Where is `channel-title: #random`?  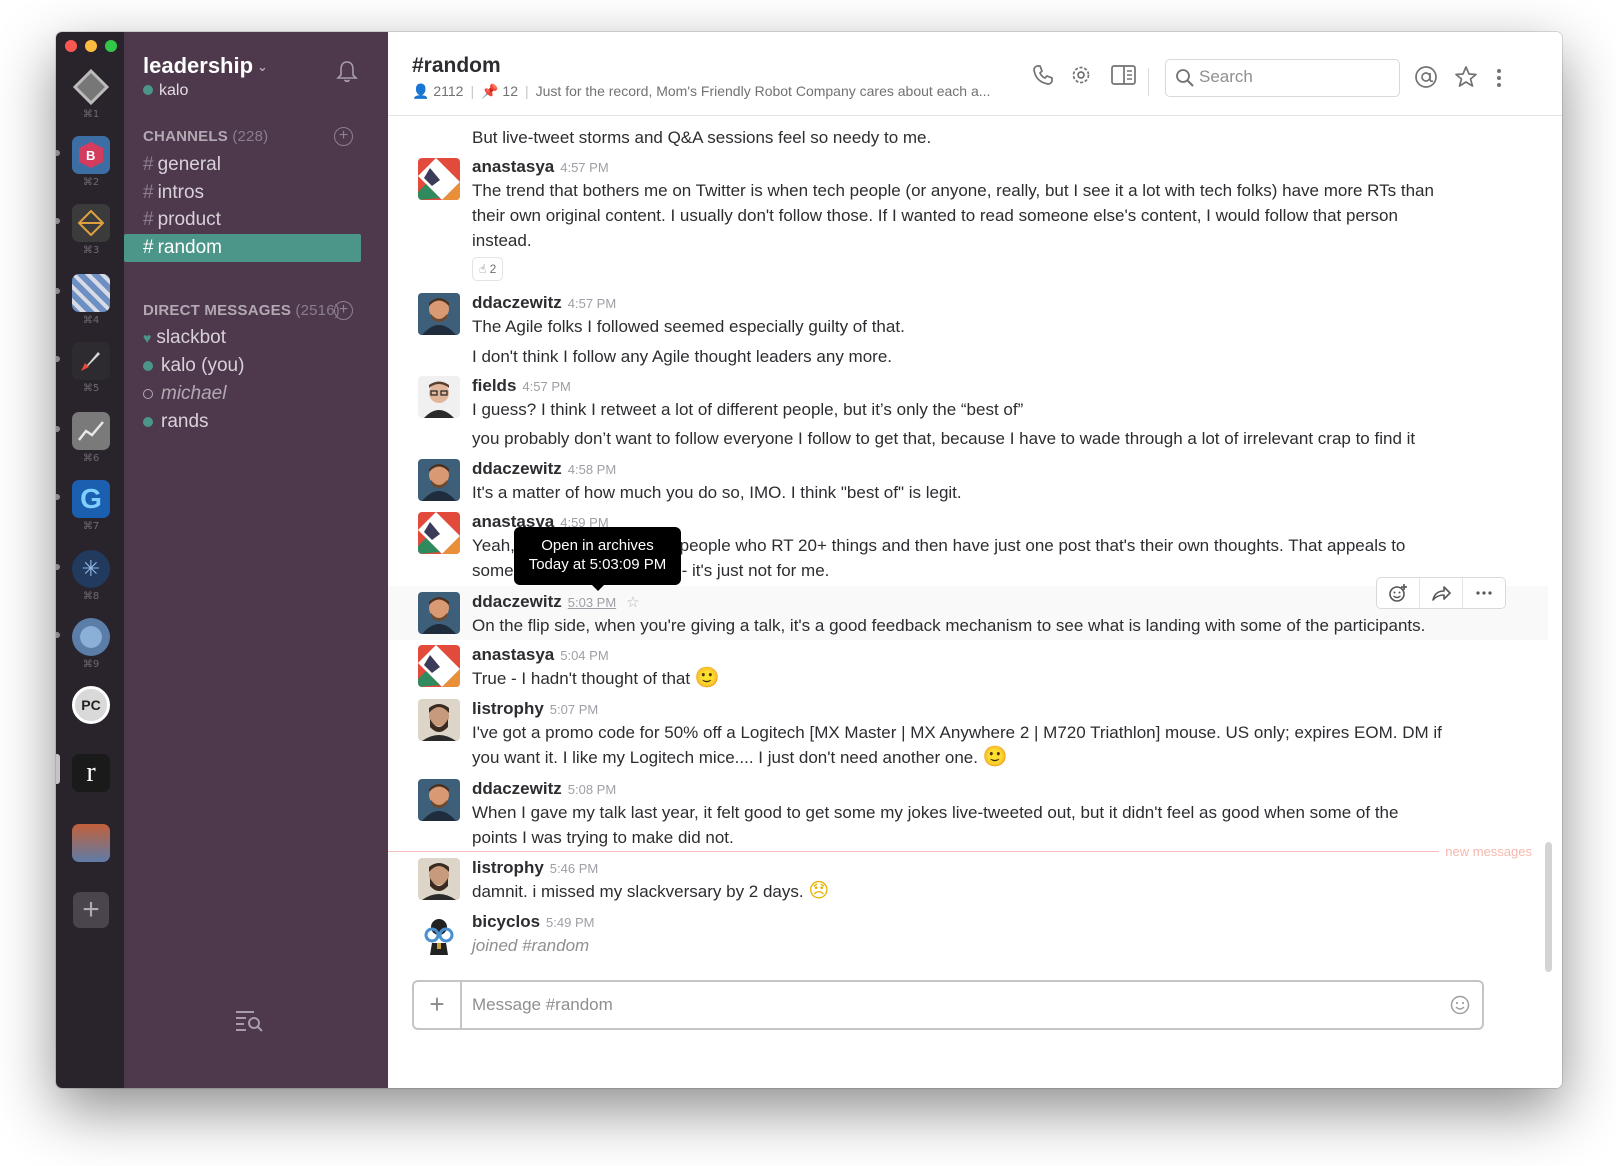
channel-title: #random is located at coordinates (456, 66).